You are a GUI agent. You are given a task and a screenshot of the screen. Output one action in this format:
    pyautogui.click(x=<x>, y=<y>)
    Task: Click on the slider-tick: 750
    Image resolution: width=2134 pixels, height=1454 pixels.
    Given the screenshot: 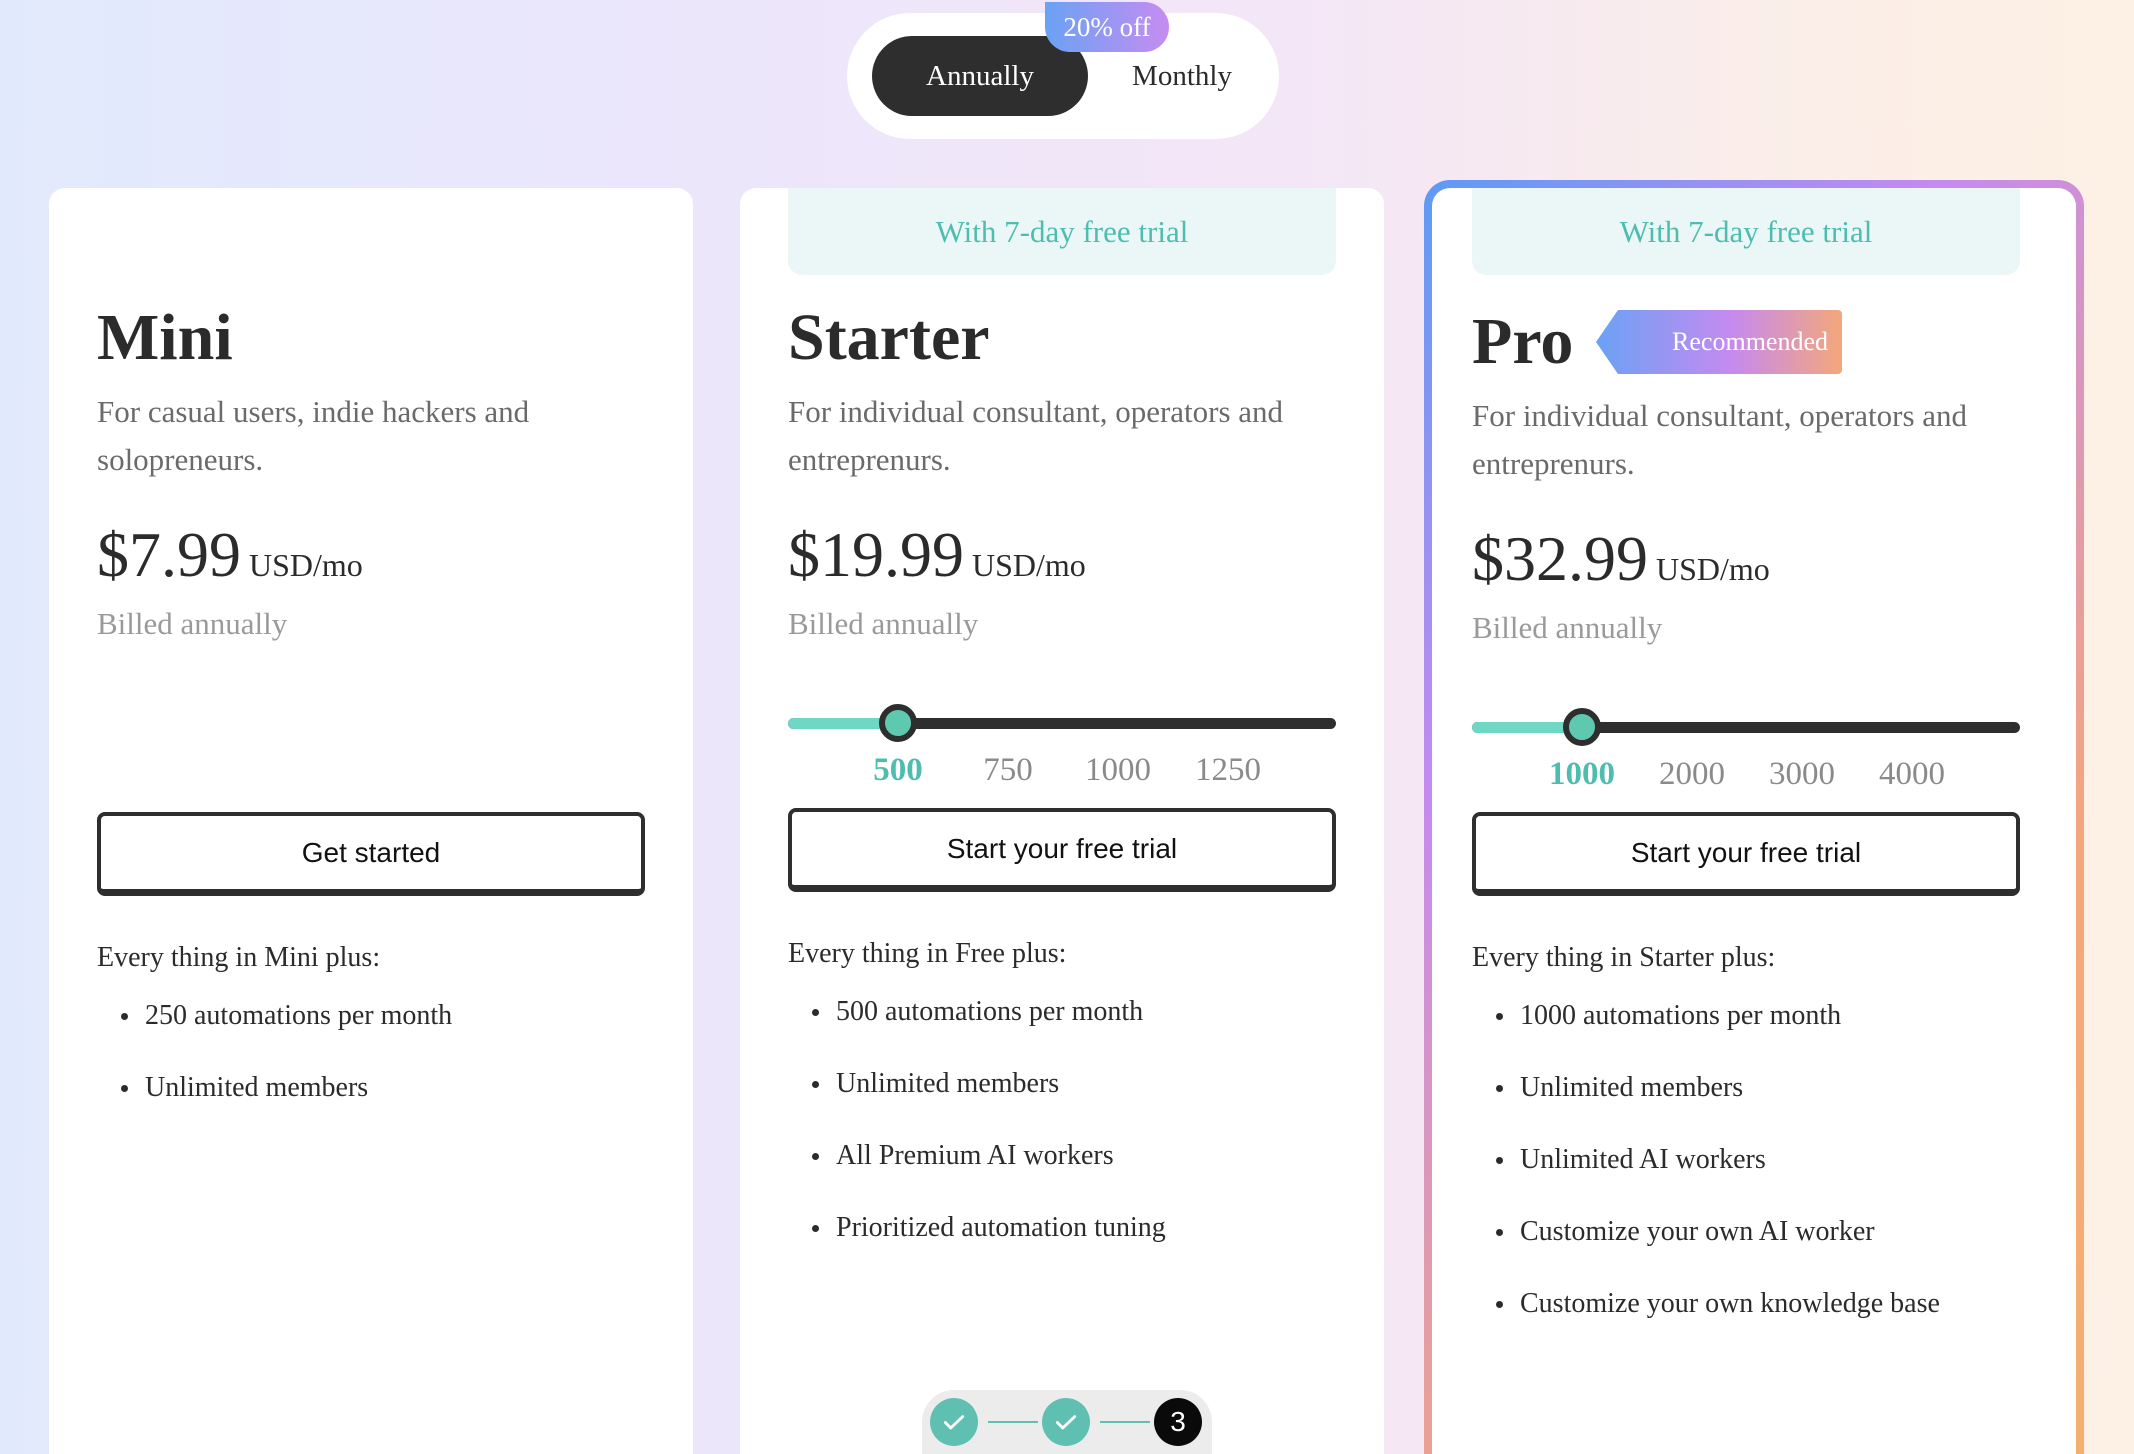 What is the action you would take?
    pyautogui.click(x=1008, y=770)
    